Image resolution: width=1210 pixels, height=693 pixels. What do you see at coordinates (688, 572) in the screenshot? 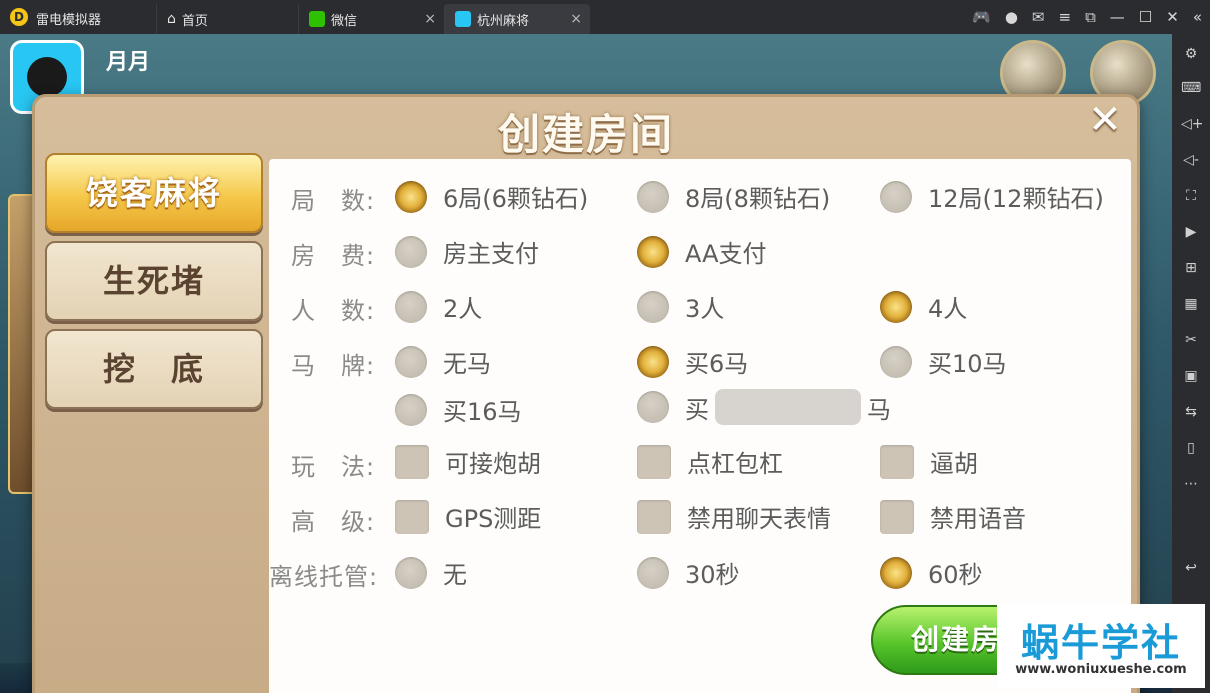
I see `autoplay-option-30s: 30秒` at bounding box center [688, 572].